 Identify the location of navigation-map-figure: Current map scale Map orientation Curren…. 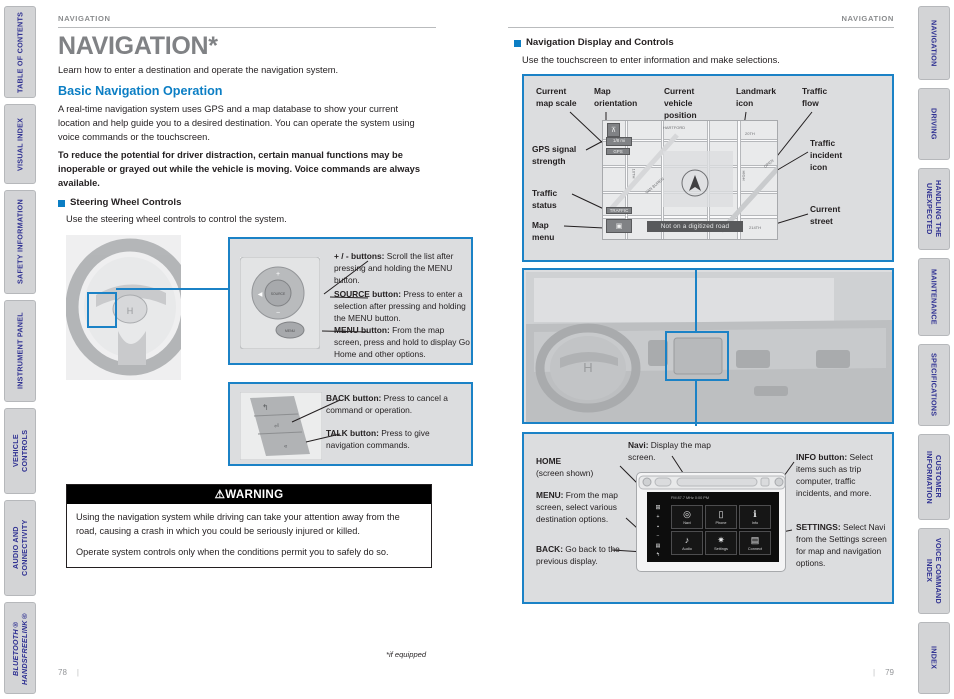
(708, 168).